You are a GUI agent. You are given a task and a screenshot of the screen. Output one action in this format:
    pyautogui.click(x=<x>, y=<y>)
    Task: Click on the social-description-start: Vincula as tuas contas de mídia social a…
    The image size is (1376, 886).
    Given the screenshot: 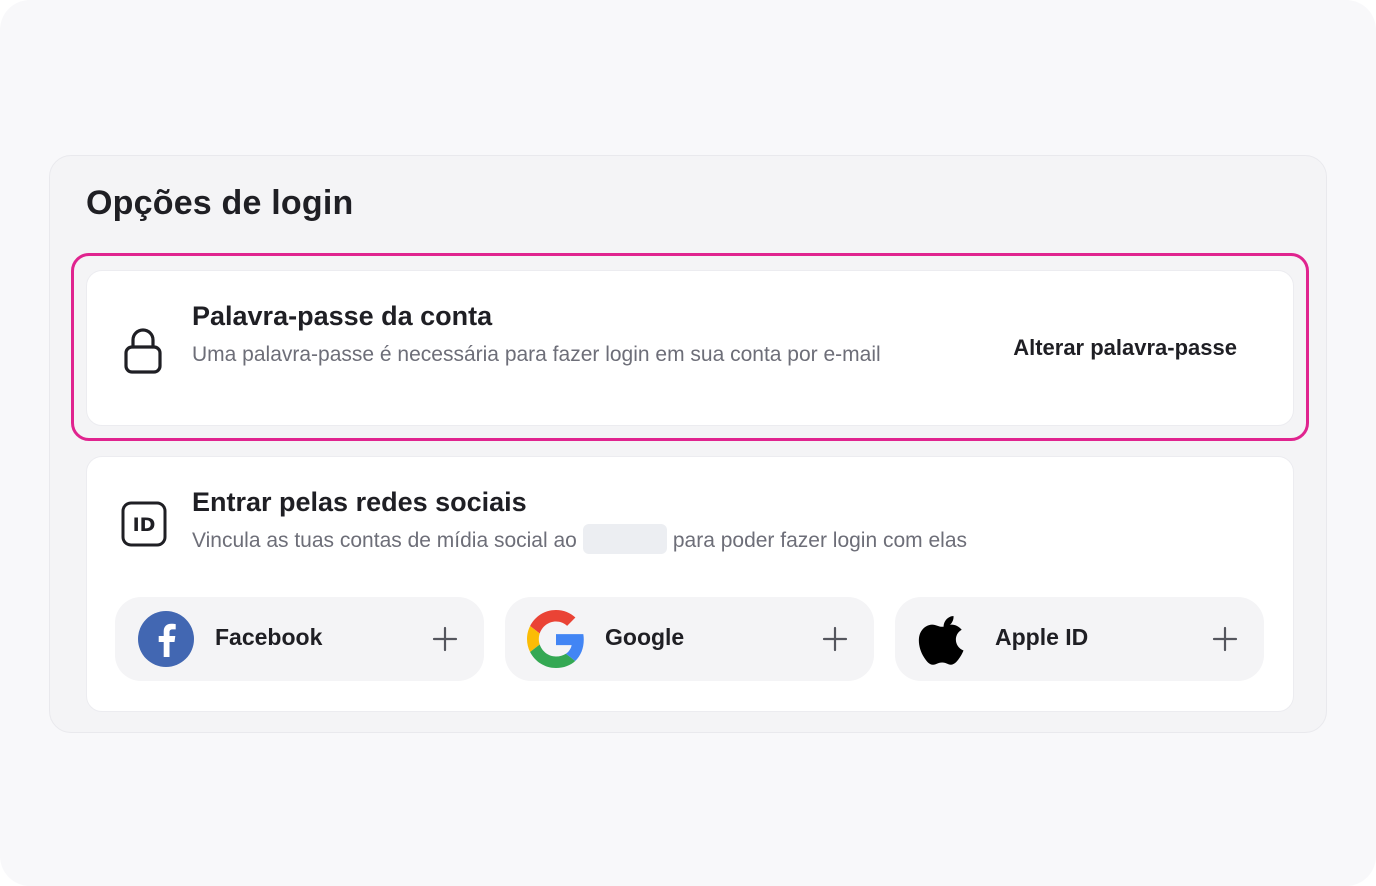 What is the action you would take?
    pyautogui.click(x=384, y=540)
    